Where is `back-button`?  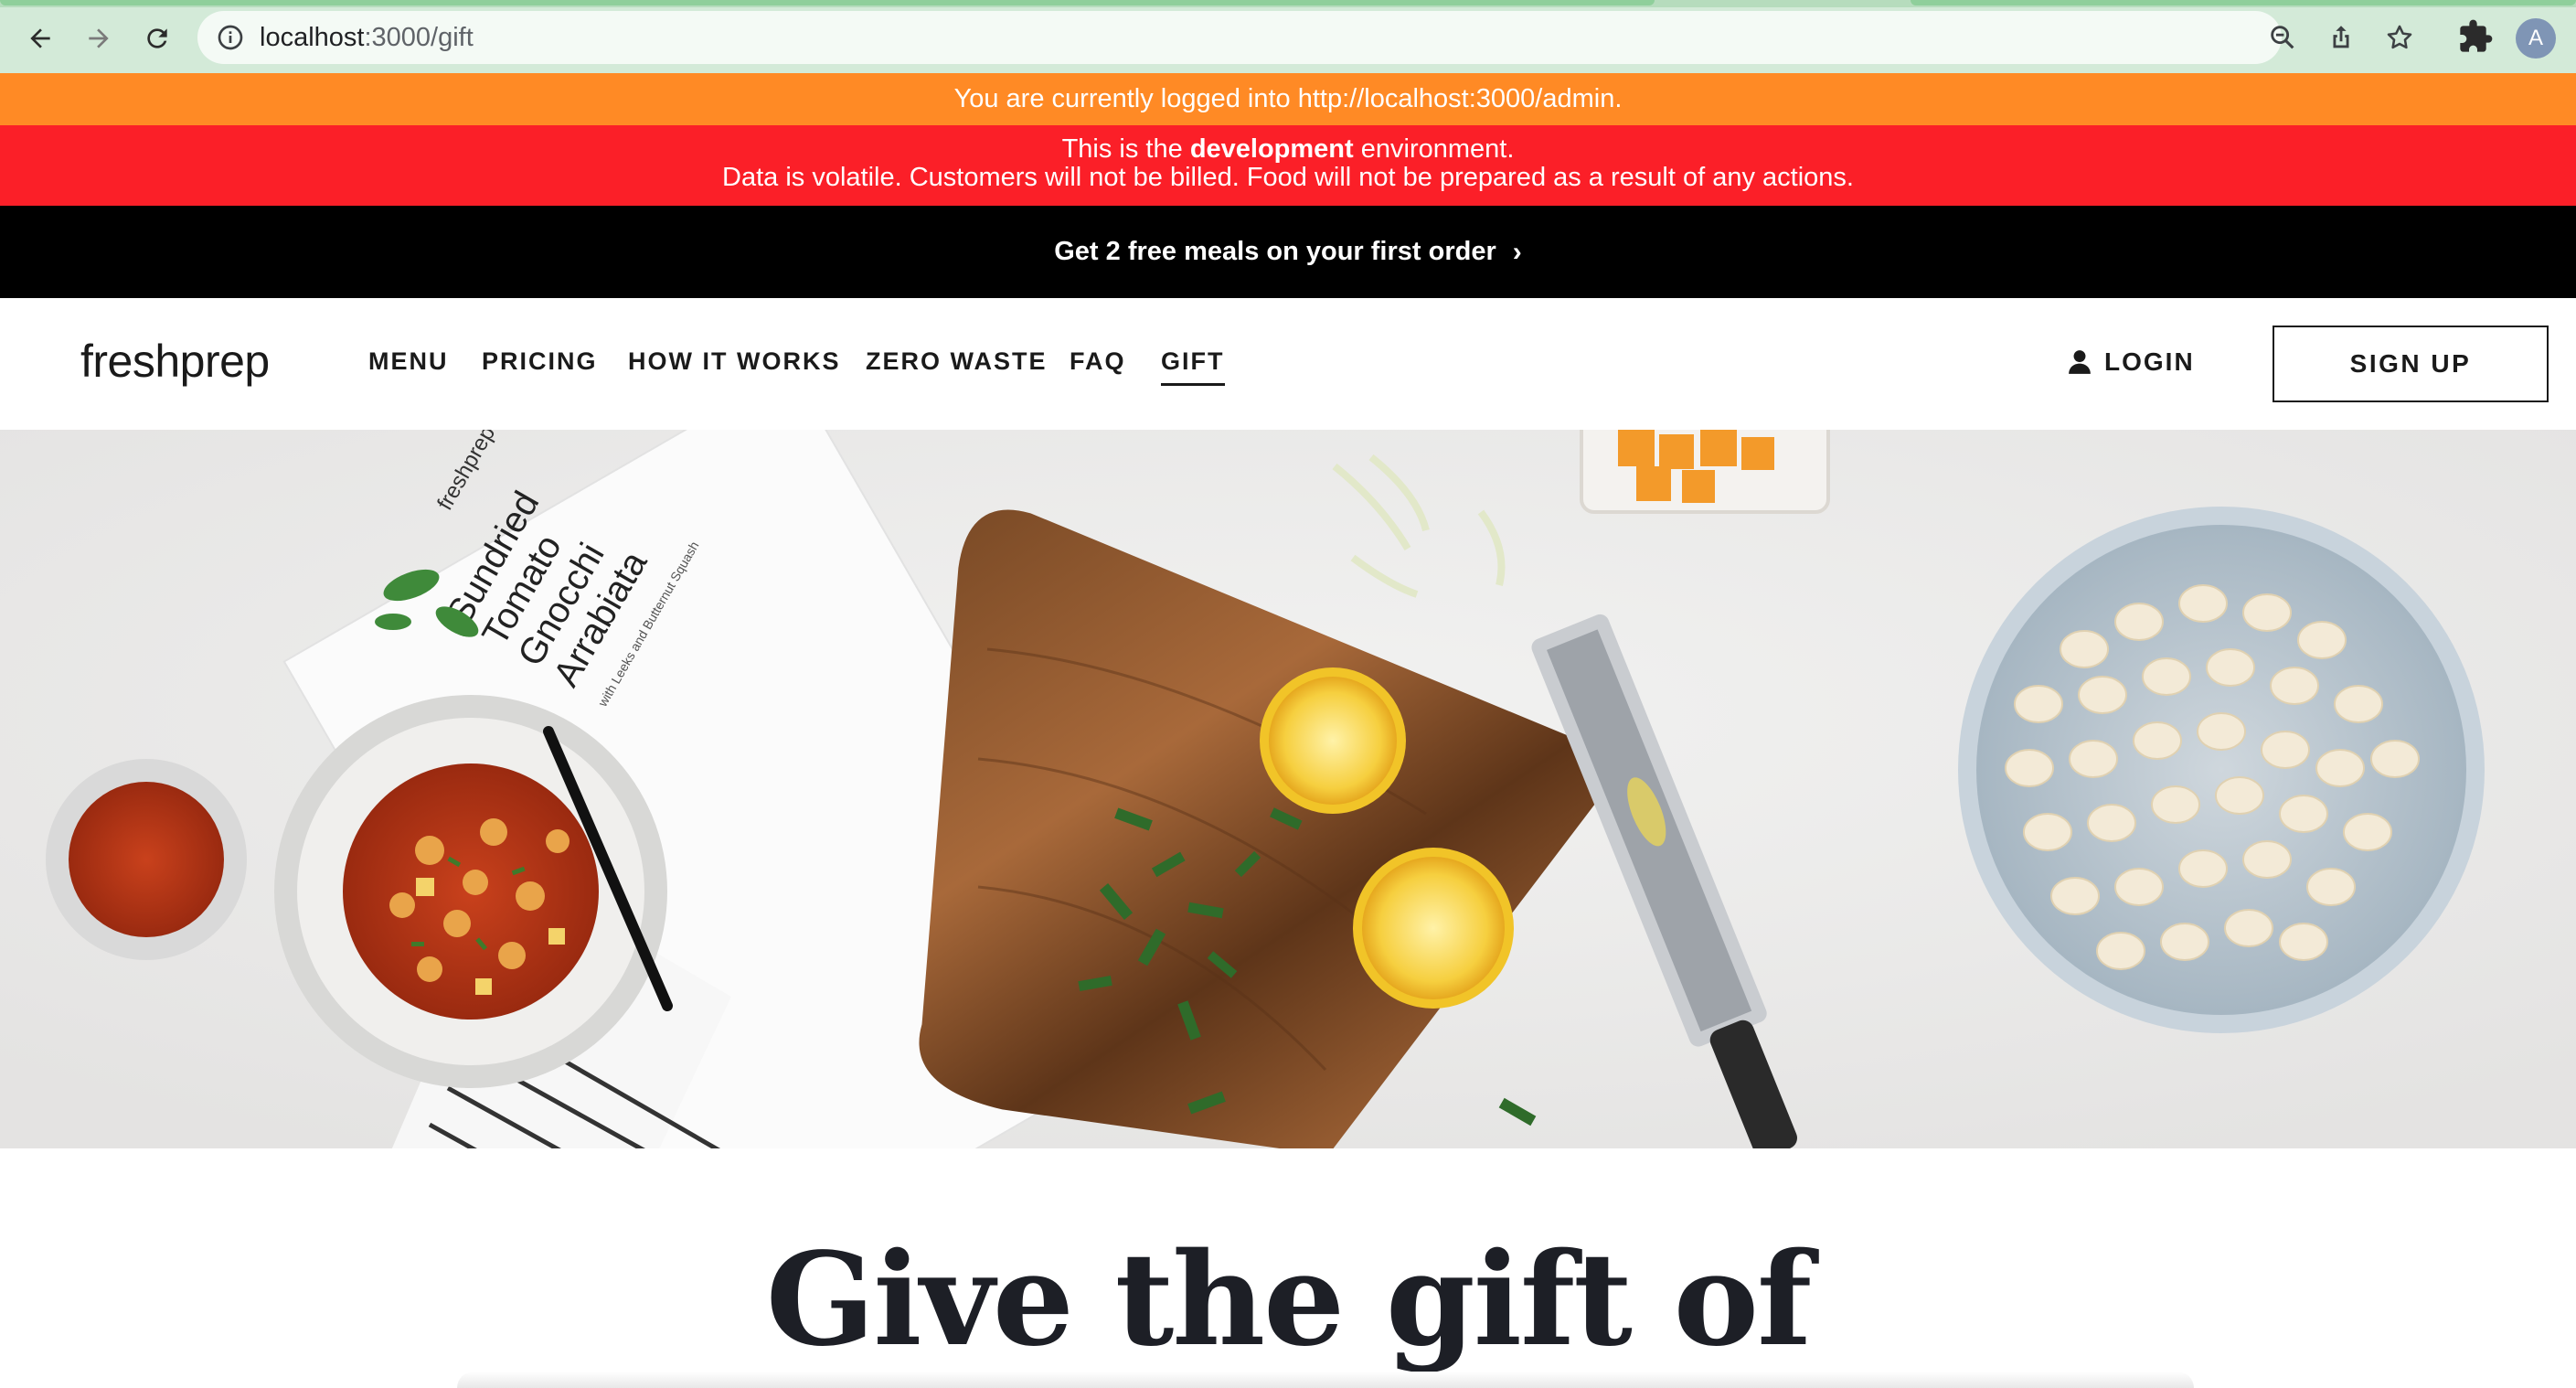
back-button is located at coordinates (40, 38).